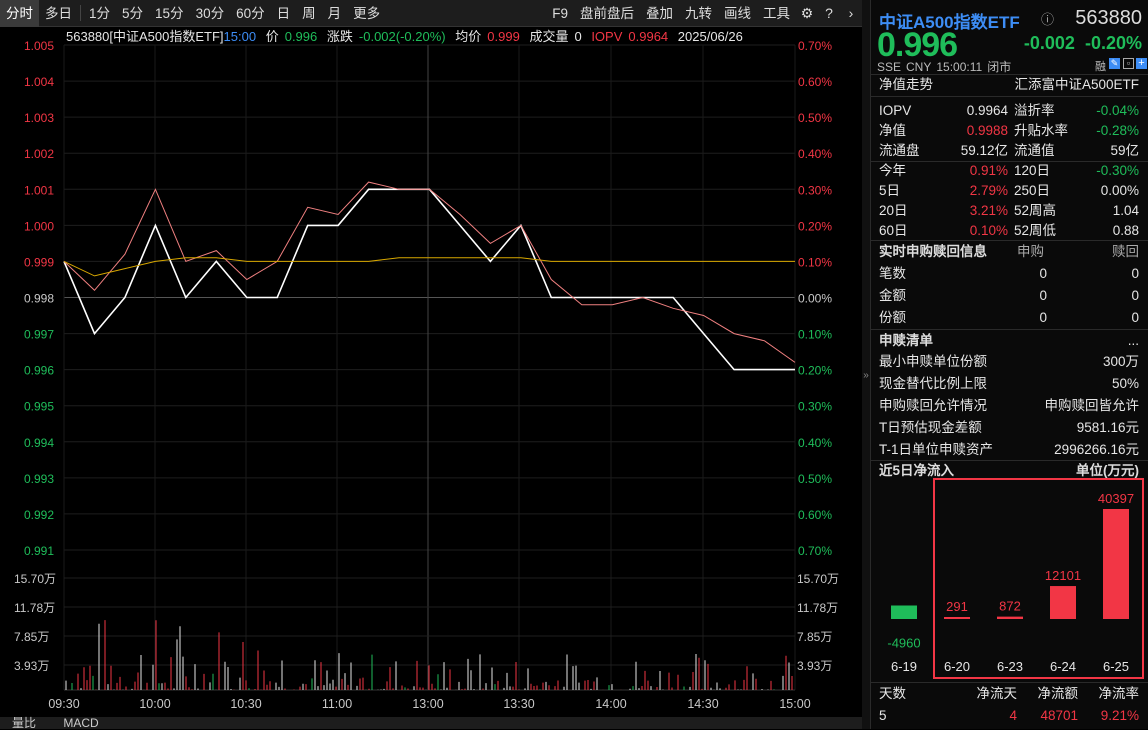  Describe the element at coordinates (1113, 43) in the screenshot. I see `change-percent: -0.20%` at that location.